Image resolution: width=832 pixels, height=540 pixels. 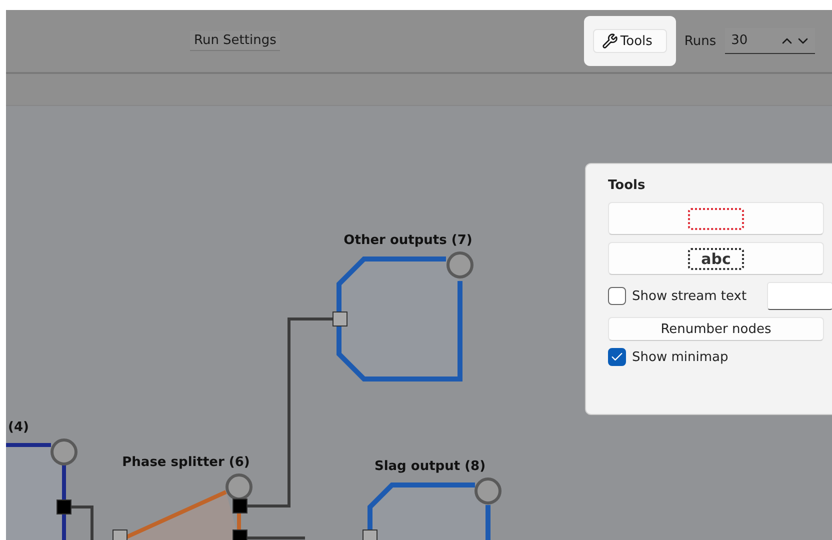 What do you see at coordinates (716, 258) in the screenshot?
I see `text-tool-button: abc` at bounding box center [716, 258].